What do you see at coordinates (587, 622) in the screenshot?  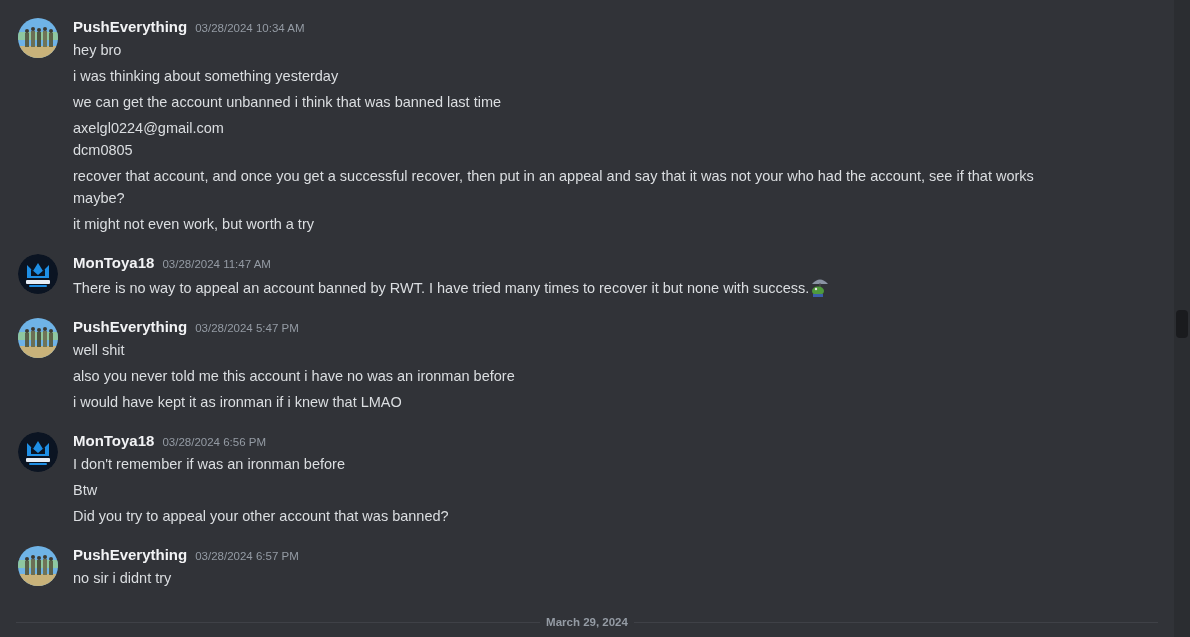 I see `date-divider-label: March 29, 2024` at bounding box center [587, 622].